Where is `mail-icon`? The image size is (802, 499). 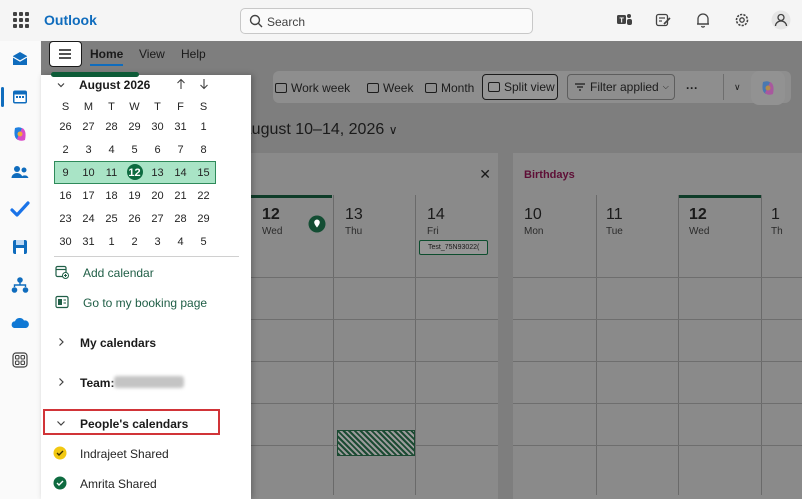 mail-icon is located at coordinates (20, 59).